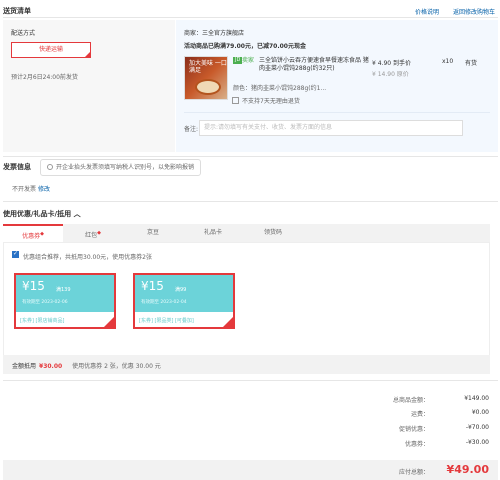  What do you see at coordinates (391, 63) in the screenshot?
I see `deal-price: ¥ 4.90 到手价` at bounding box center [391, 63].